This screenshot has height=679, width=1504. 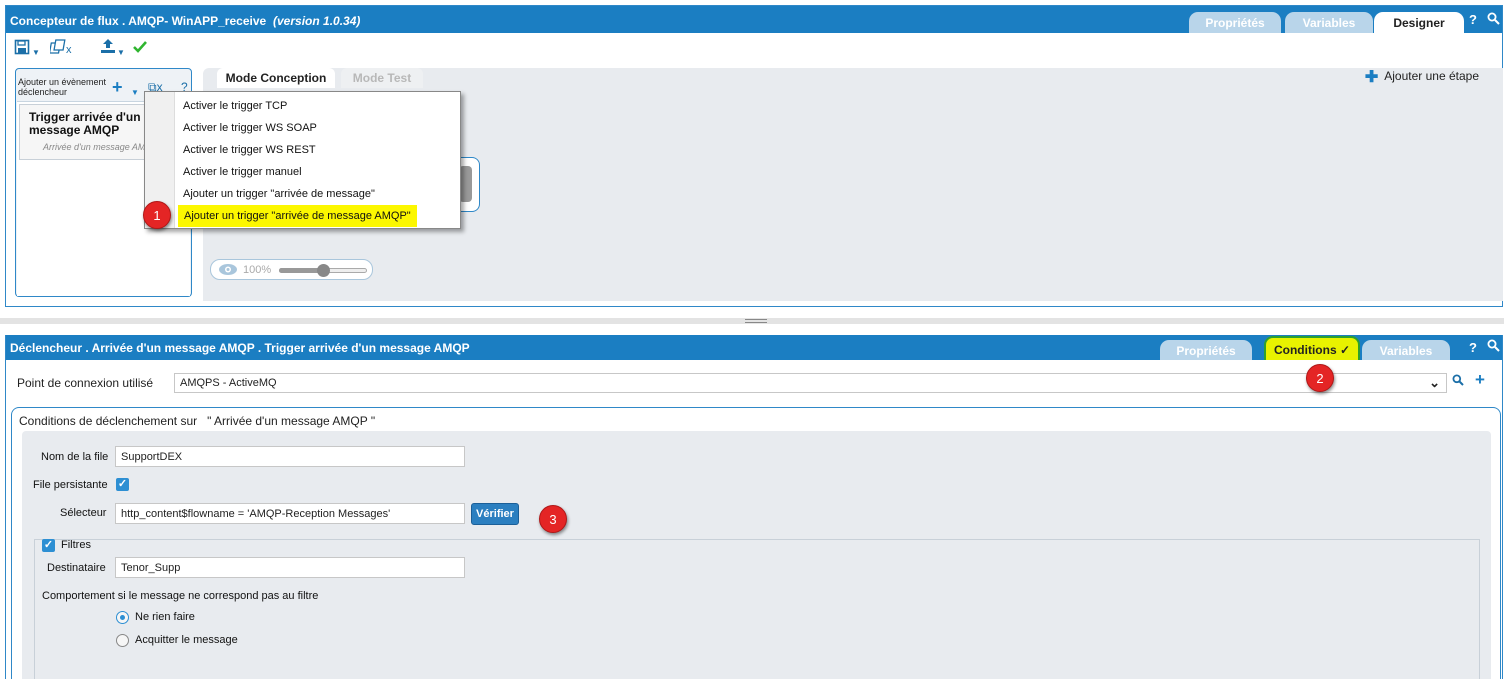 I want to click on zoom-control: 100%, so click(x=291, y=269).